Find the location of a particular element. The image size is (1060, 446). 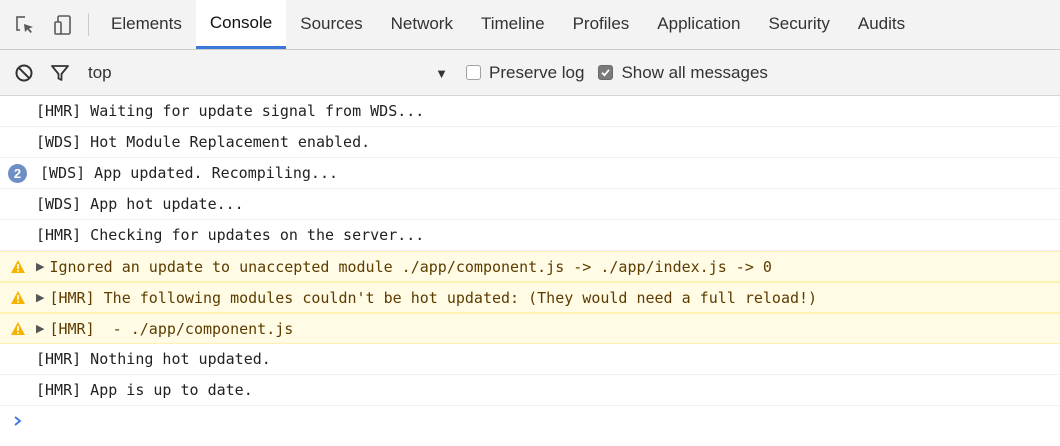

tab-label: Console is located at coordinates (241, 22).